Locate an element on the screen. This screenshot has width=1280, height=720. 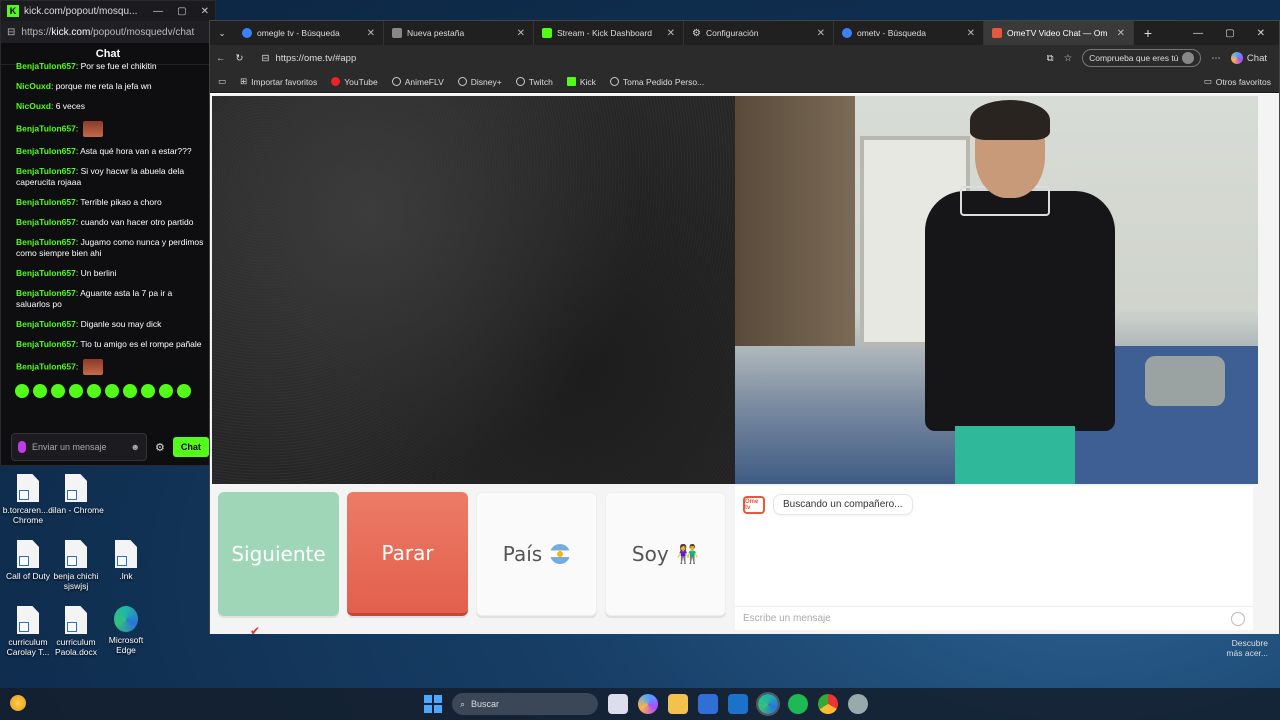
bookmark-animeflv: AnimeFLV is located at coordinates (417, 82).